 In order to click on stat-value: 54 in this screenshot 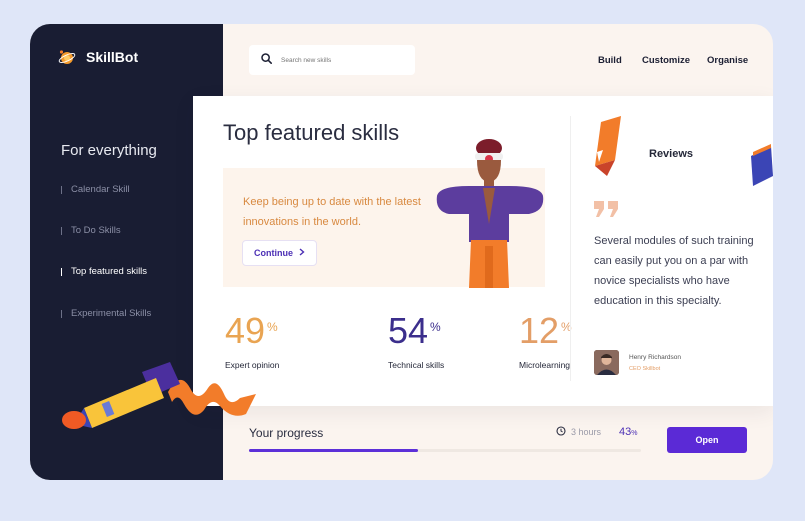, I will do `click(408, 330)`.